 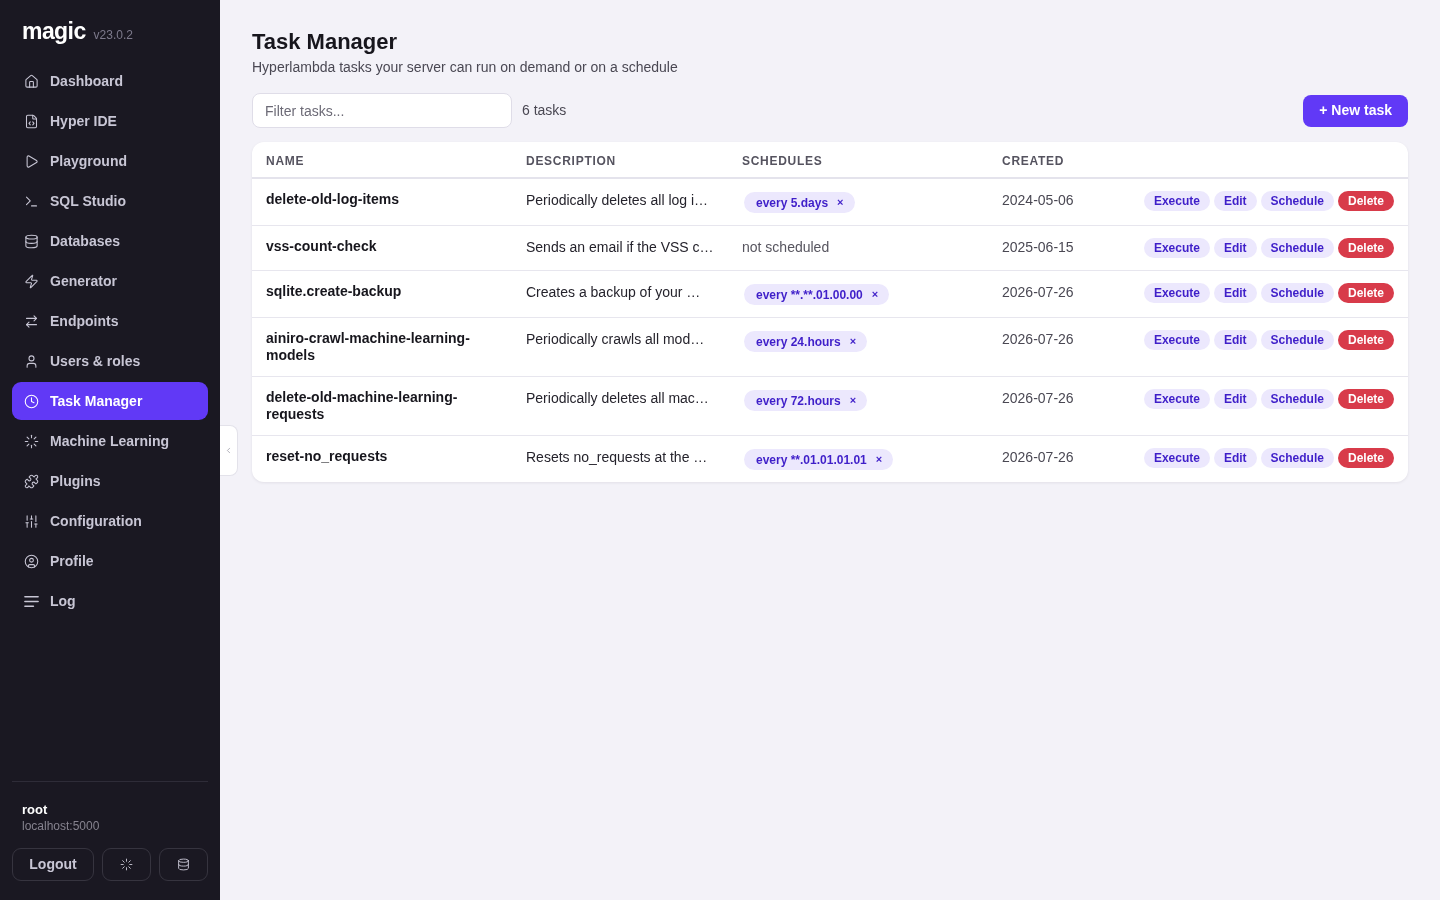 What do you see at coordinates (31, 201) in the screenshot?
I see `terminal-icon` at bounding box center [31, 201].